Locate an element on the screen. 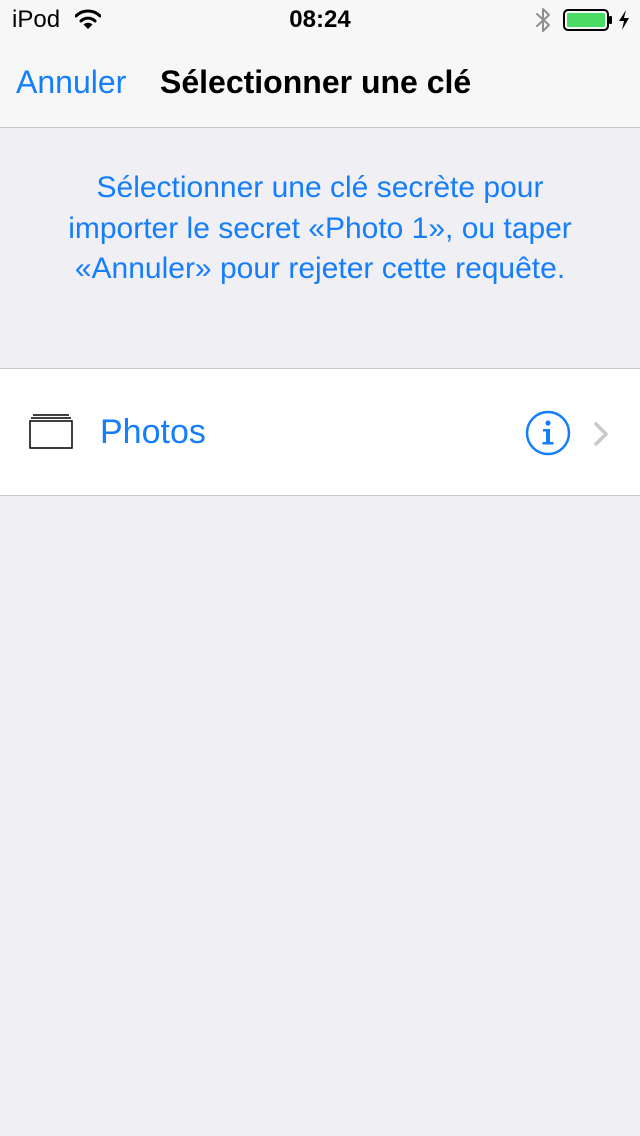 This screenshot has width=640, height=1136. info-icon is located at coordinates (548, 433).